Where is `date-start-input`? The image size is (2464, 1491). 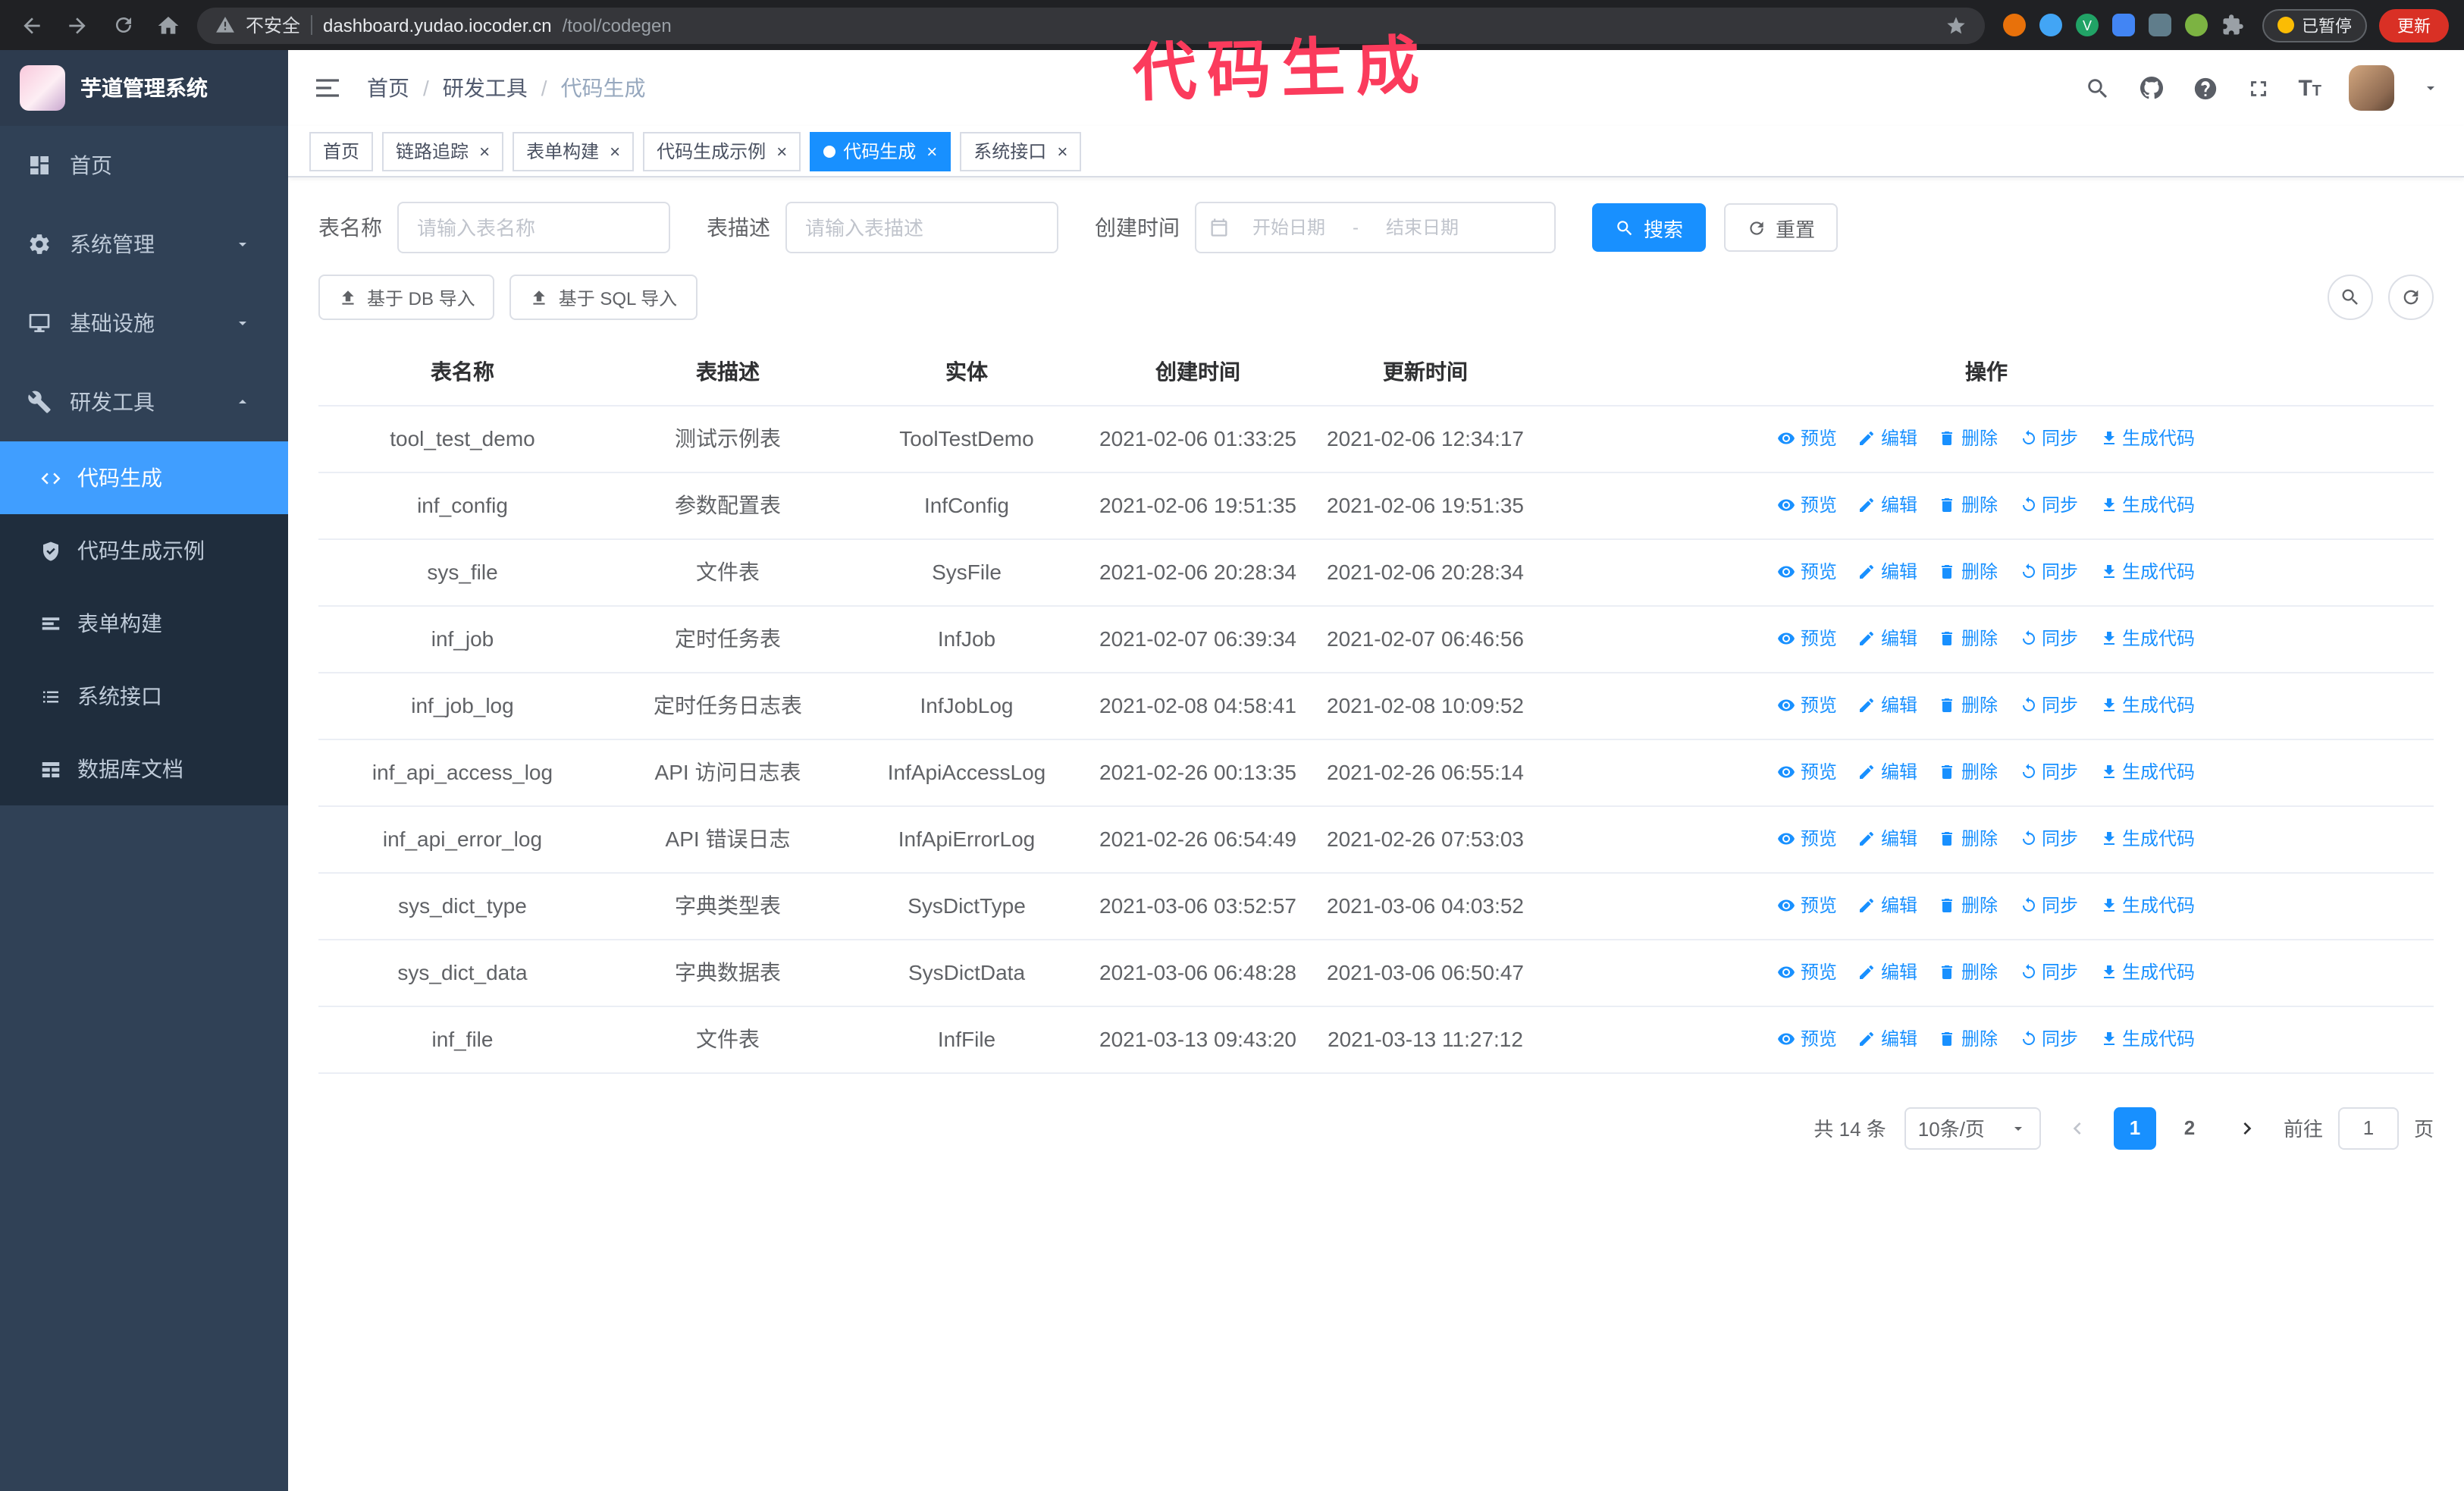
date-start-input is located at coordinates (1289, 227).